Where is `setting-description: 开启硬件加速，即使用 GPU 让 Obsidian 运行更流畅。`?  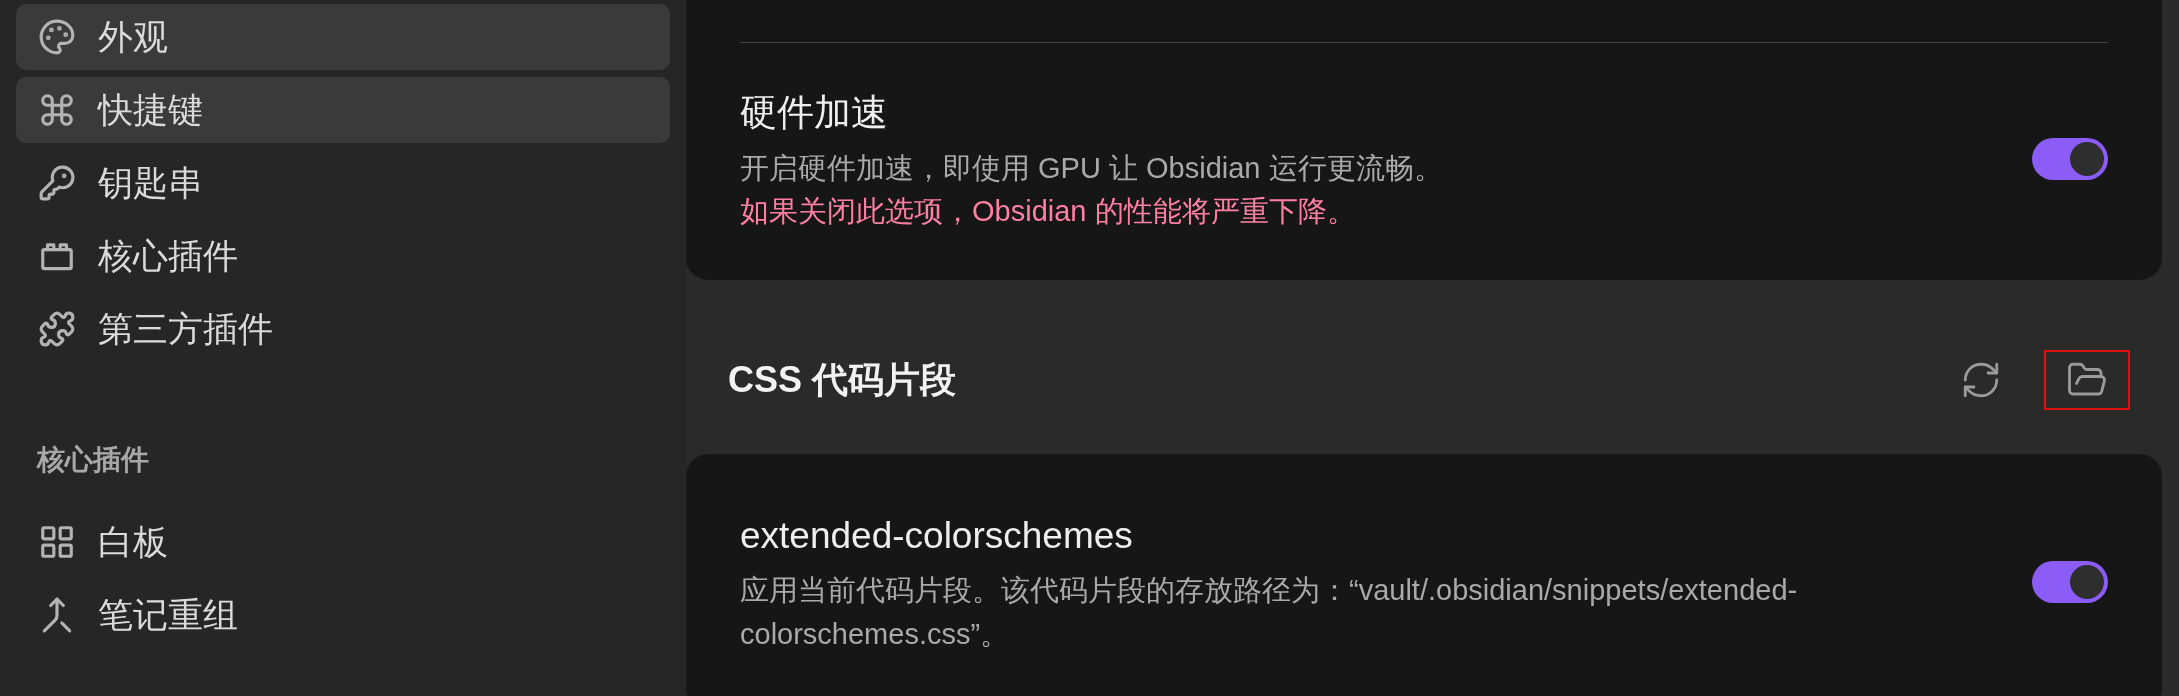
setting-description: 开启硬件加速，即使用 GPU 让 Obsidian 运行更流畅。 is located at coordinates (1091, 168).